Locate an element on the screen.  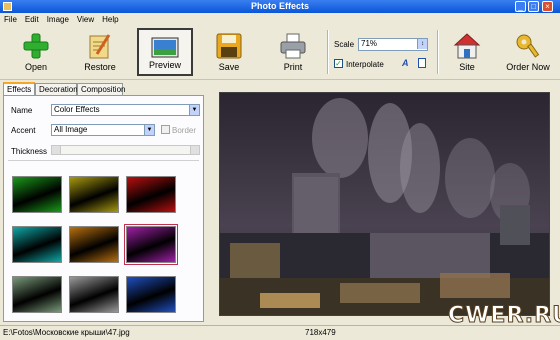
document-pencil-icon is located at coordinates (100, 46).